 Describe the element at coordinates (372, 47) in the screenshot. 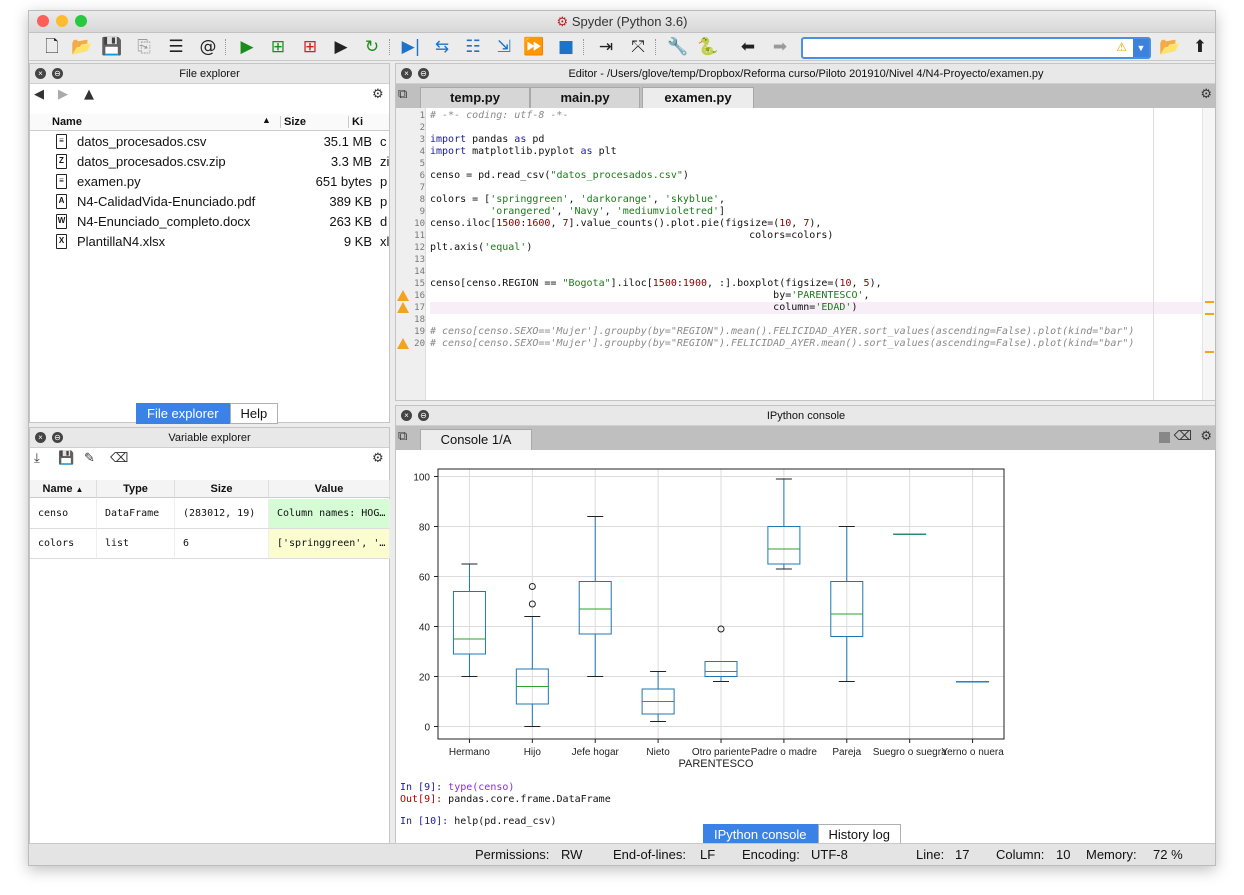

I see `rerun-icon: ↻` at that location.